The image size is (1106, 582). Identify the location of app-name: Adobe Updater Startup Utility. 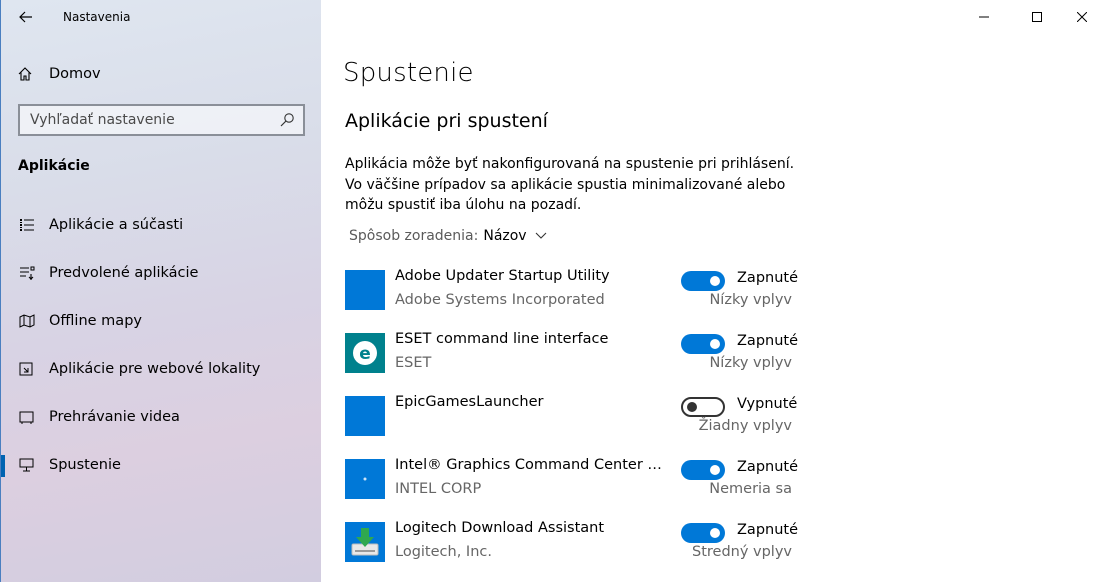
(502, 276).